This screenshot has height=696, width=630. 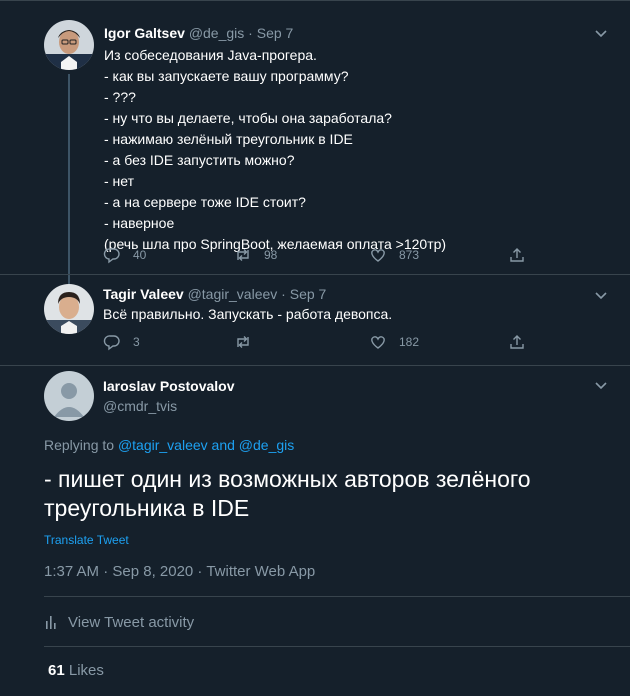 What do you see at coordinates (216, 33) in the screenshot?
I see `author-handle: @de_gis` at bounding box center [216, 33].